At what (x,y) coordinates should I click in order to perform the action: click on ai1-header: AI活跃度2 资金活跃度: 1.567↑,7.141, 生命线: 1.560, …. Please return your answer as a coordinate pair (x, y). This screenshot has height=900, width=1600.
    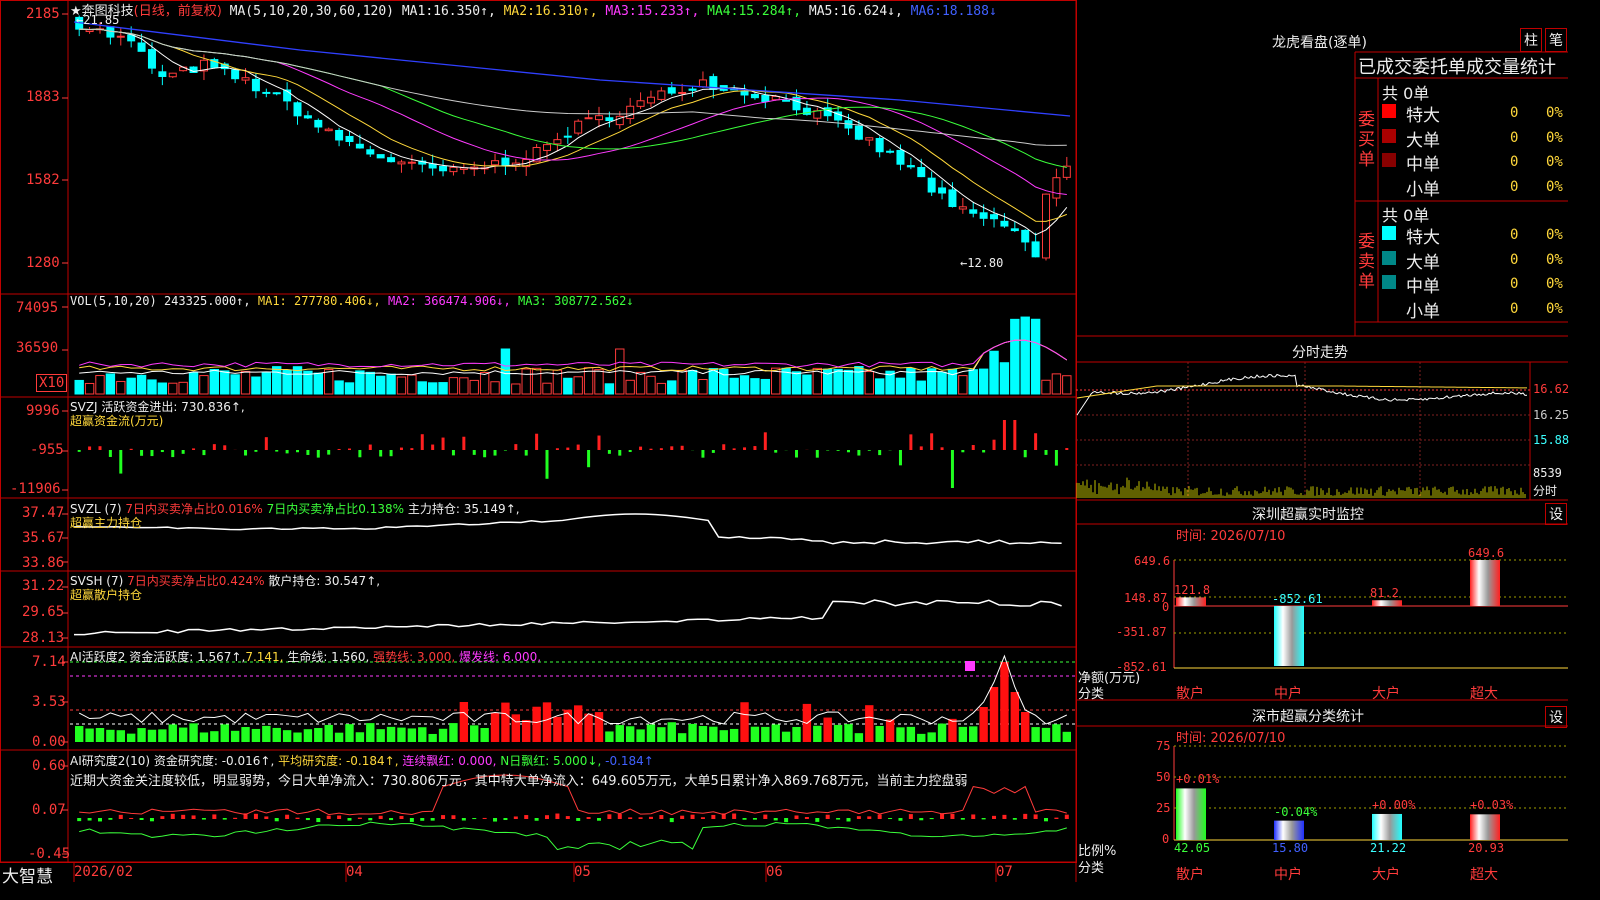
    Looking at the image, I should click on (305, 656).